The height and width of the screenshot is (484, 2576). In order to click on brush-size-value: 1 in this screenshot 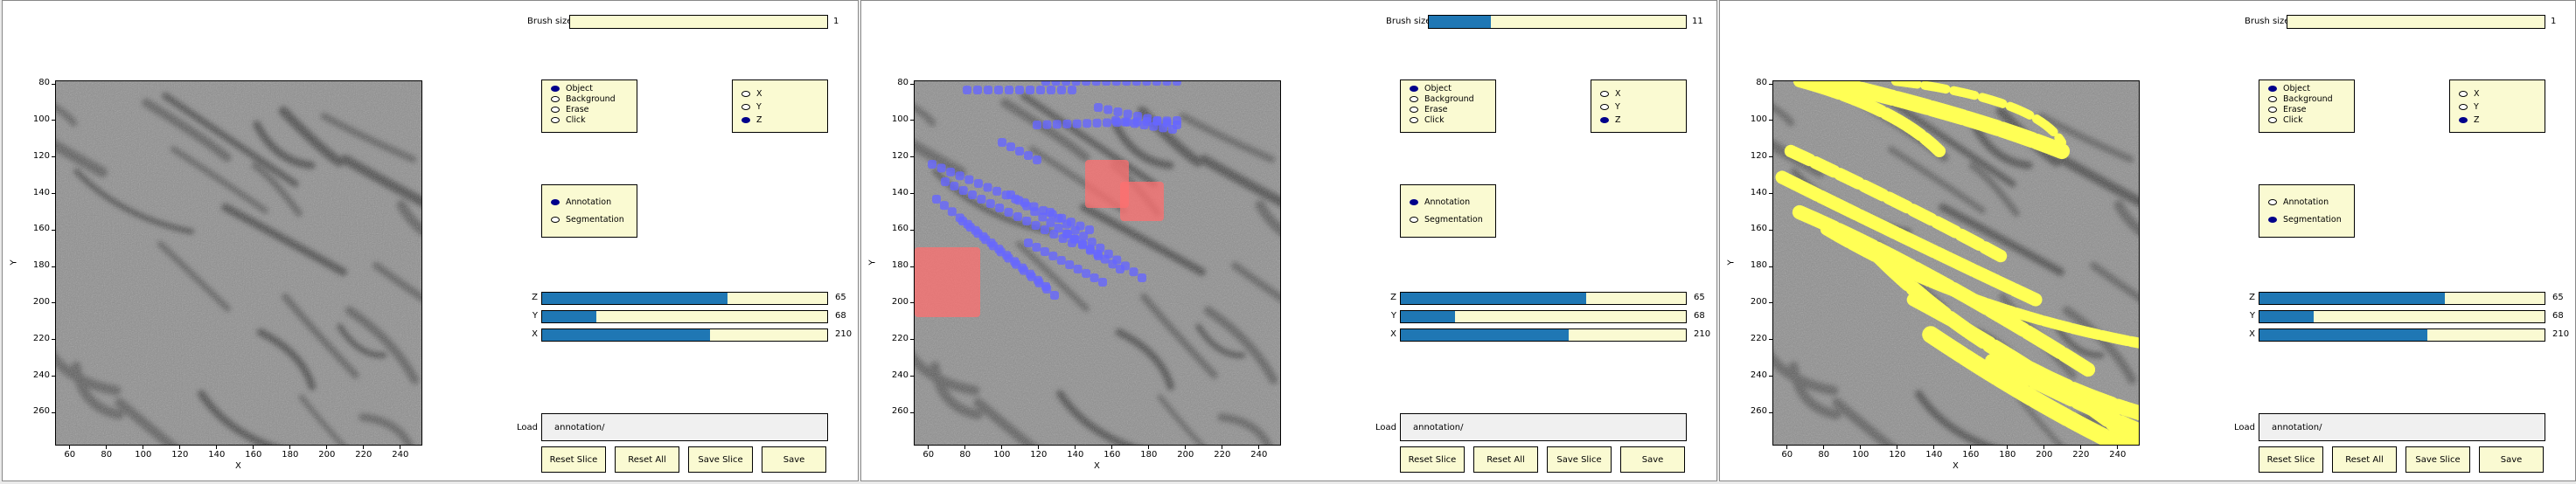, I will do `click(836, 21)`.